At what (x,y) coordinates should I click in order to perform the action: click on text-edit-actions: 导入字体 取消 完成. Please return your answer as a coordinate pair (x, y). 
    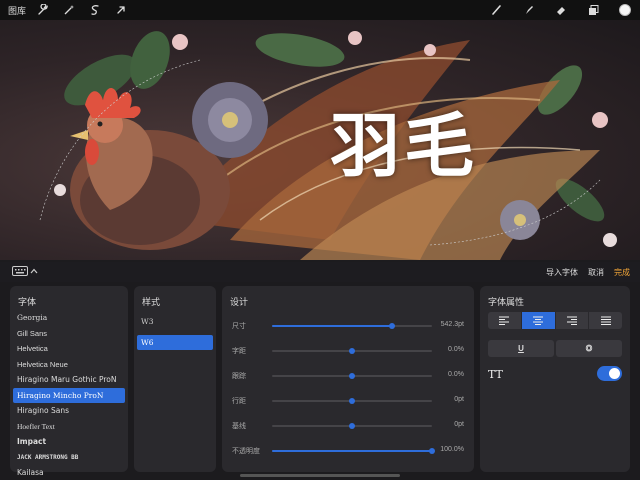
    Looking at the image, I should click on (588, 272).